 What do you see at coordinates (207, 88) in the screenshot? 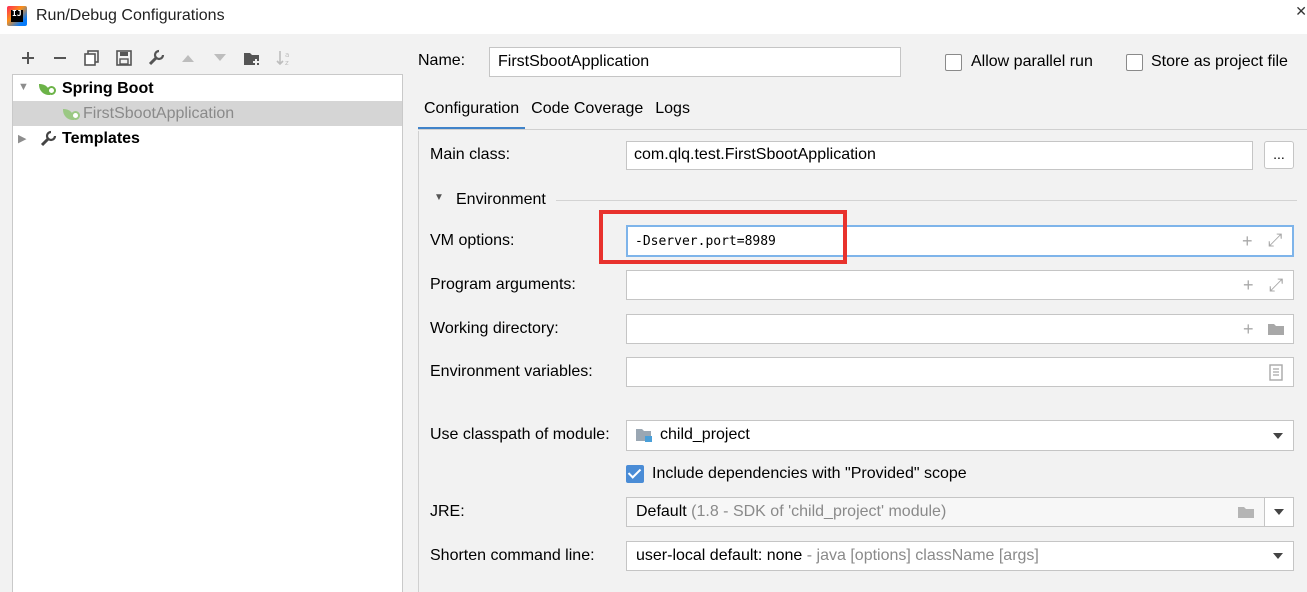
I see `tree-group-spring-boot: ▼ Spring Boot` at bounding box center [207, 88].